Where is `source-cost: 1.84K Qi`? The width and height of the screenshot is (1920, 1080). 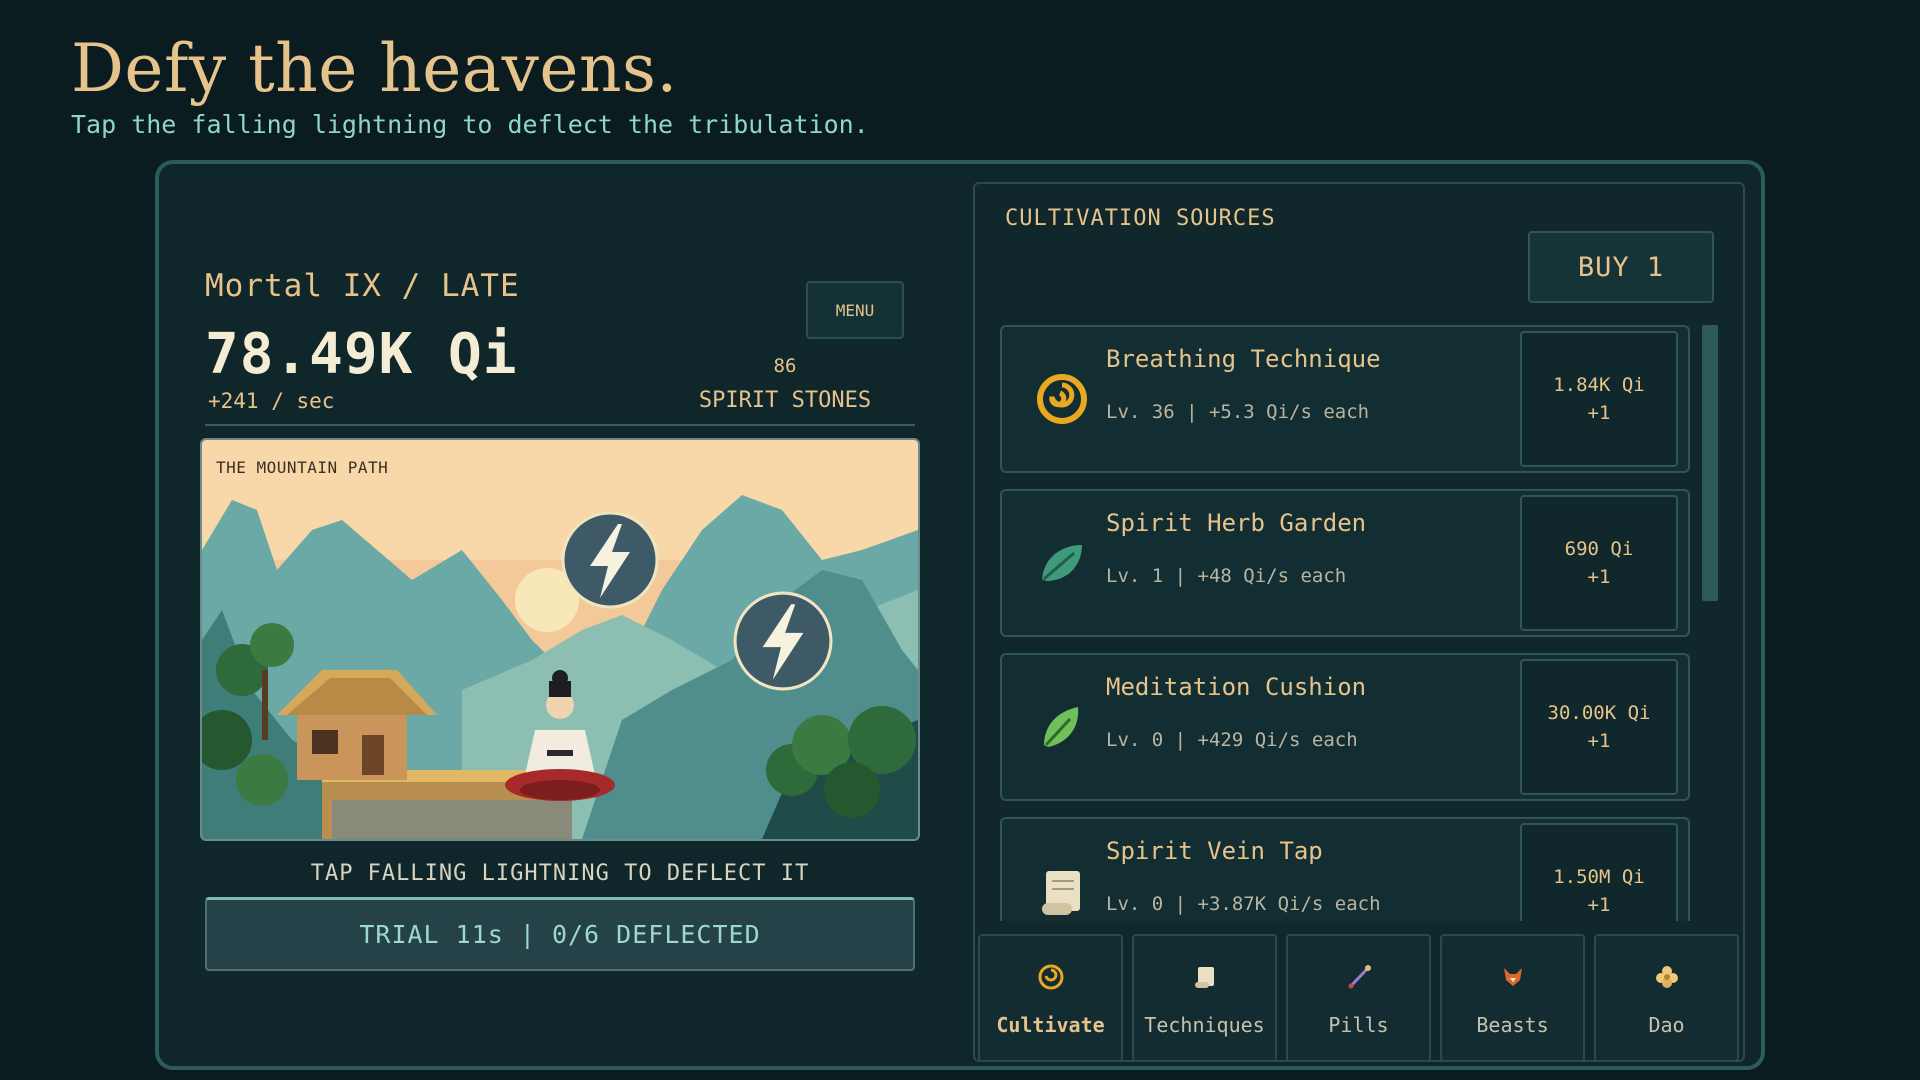 source-cost: 1.84K Qi is located at coordinates (1599, 385).